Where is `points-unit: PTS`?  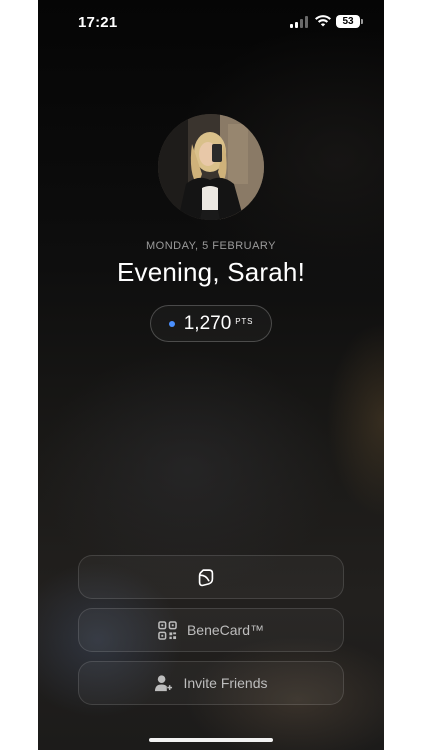 points-unit: PTS is located at coordinates (244, 321).